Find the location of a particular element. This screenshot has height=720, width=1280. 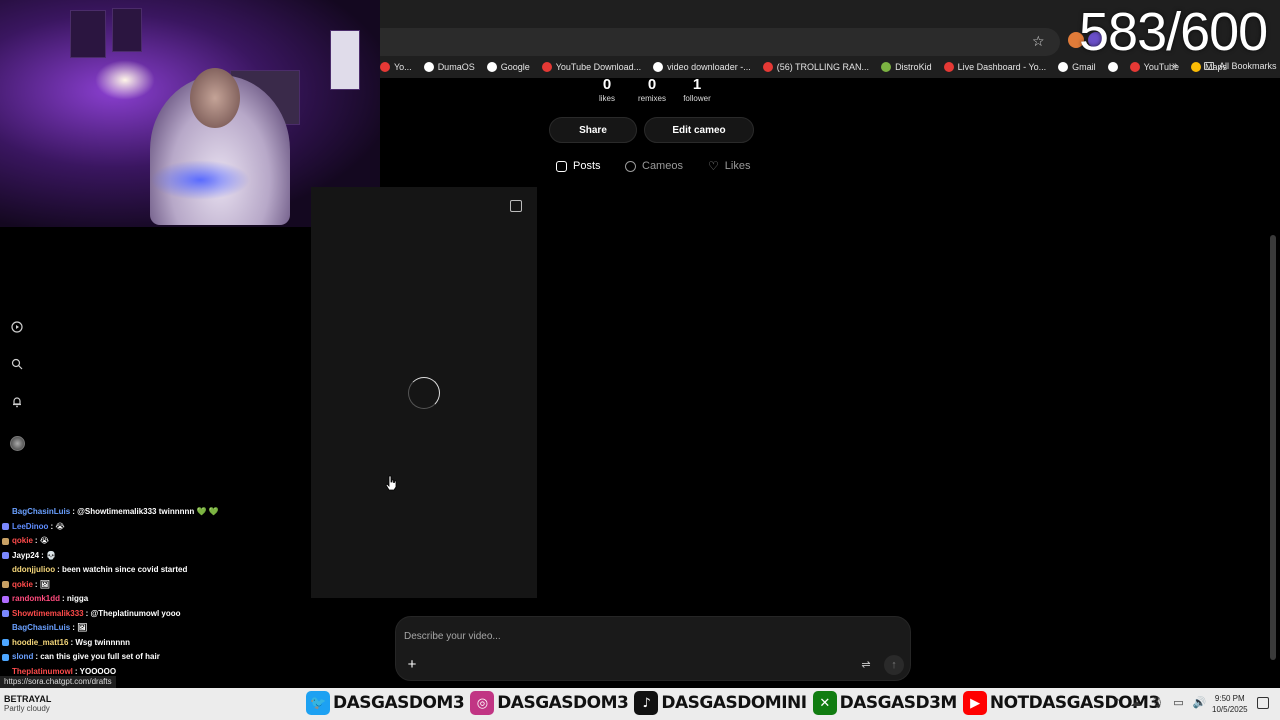

chat-message: Showtimemalik333: @Theplatinumowl yooo is located at coordinates (152, 614).